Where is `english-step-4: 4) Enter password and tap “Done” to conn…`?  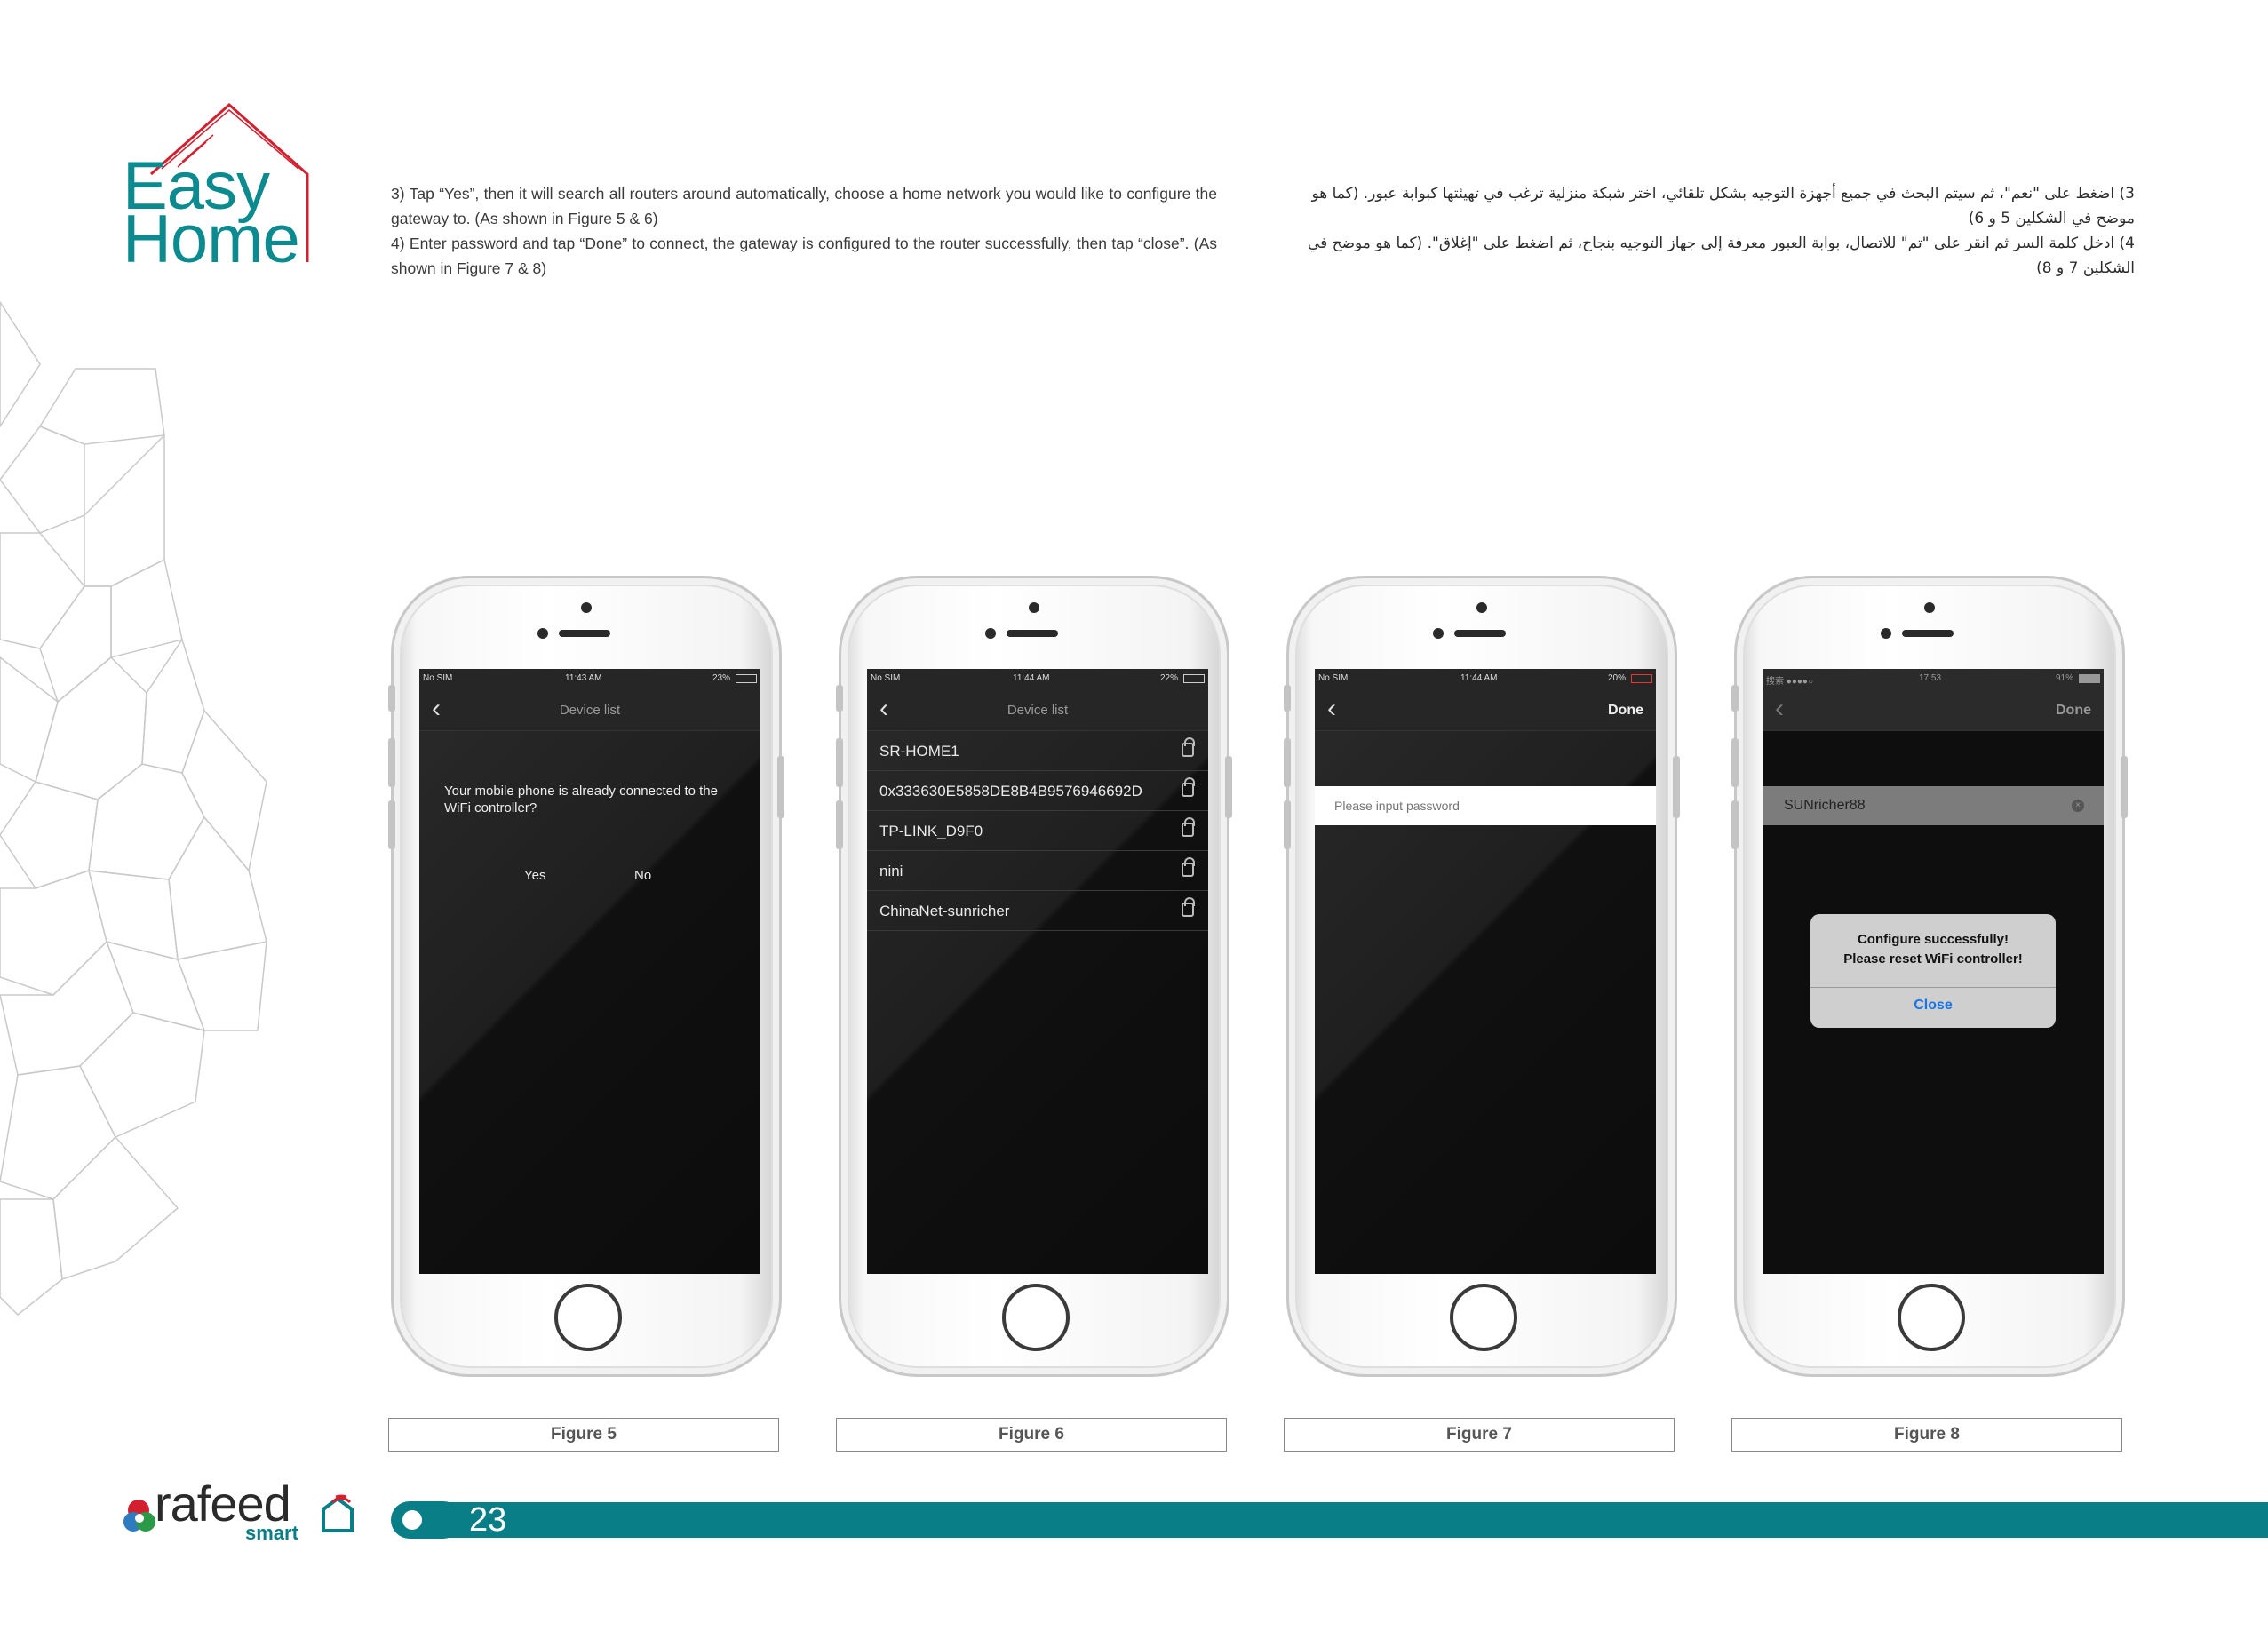 english-step-4: 4) Enter password and tap “Done” to conn… is located at coordinates (804, 256).